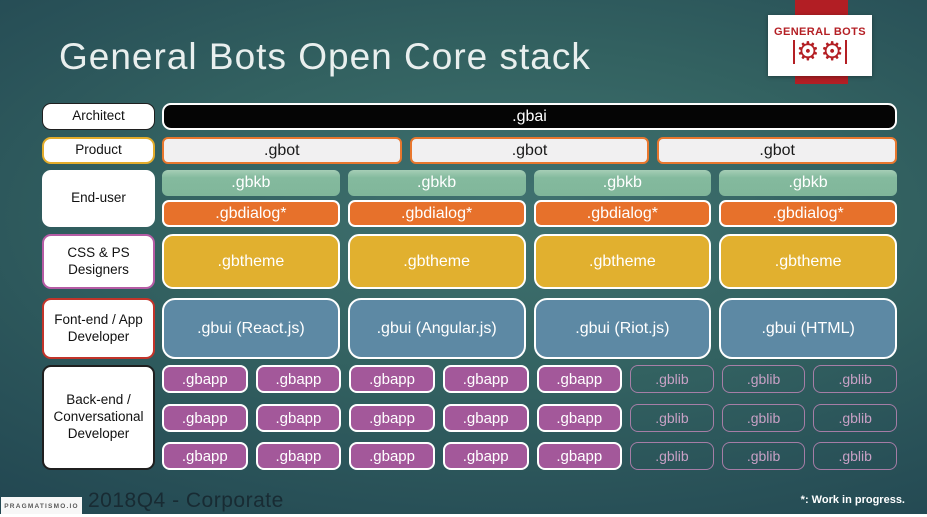  What do you see at coordinates (794, 52) in the screenshot?
I see `gear-bar-left-icon` at bounding box center [794, 52].